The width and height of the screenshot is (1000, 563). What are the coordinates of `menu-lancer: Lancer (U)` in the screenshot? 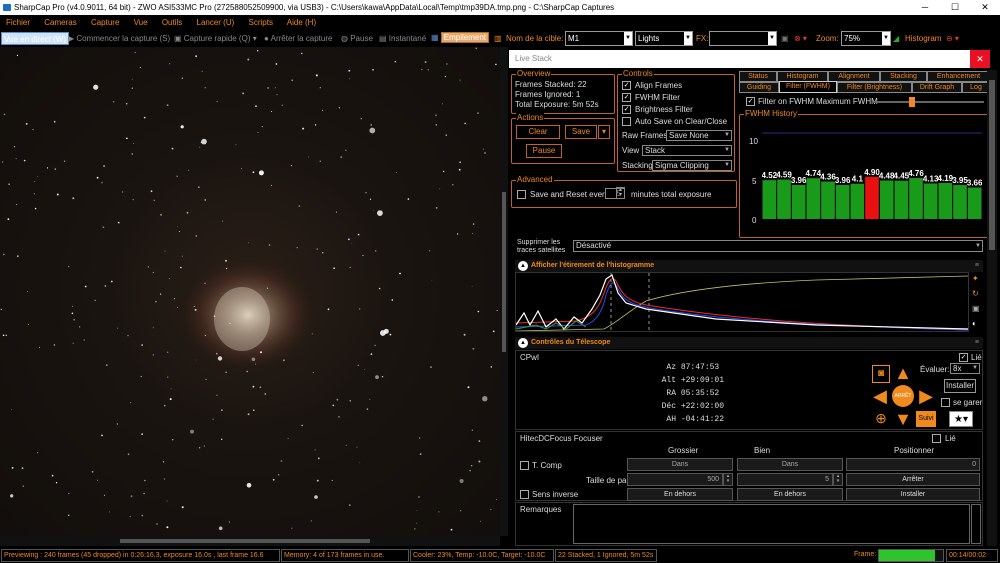 It's located at (216, 22).